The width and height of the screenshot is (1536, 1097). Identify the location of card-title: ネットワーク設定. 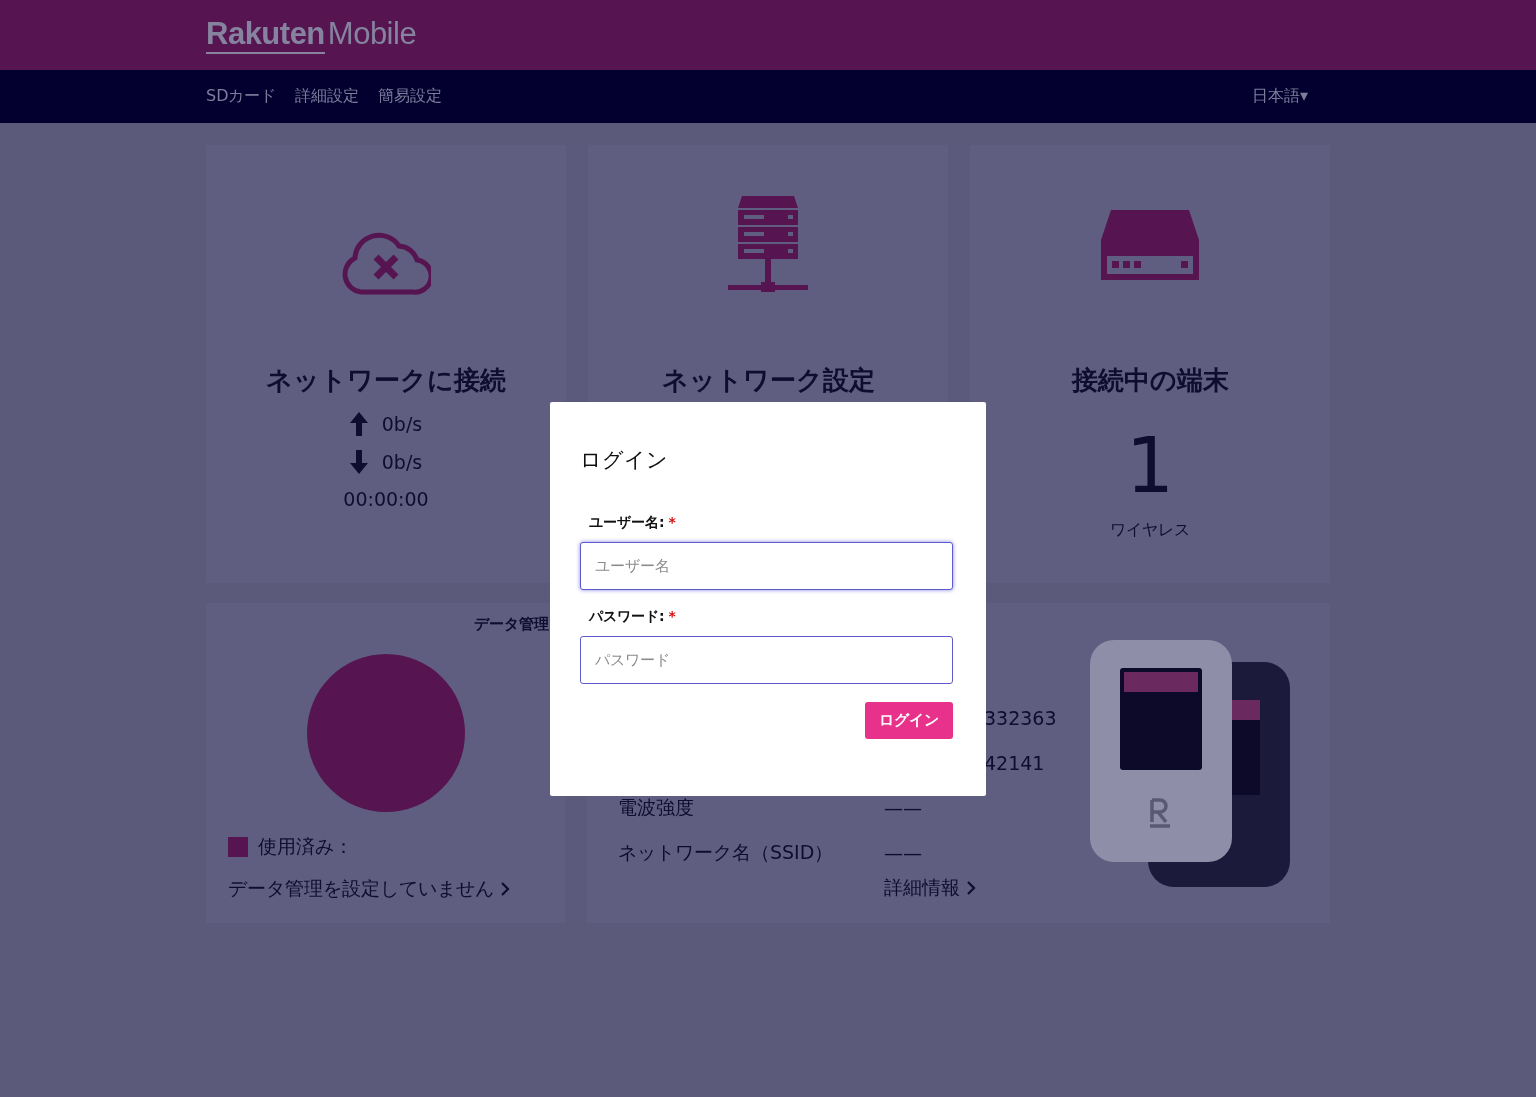
(768, 380).